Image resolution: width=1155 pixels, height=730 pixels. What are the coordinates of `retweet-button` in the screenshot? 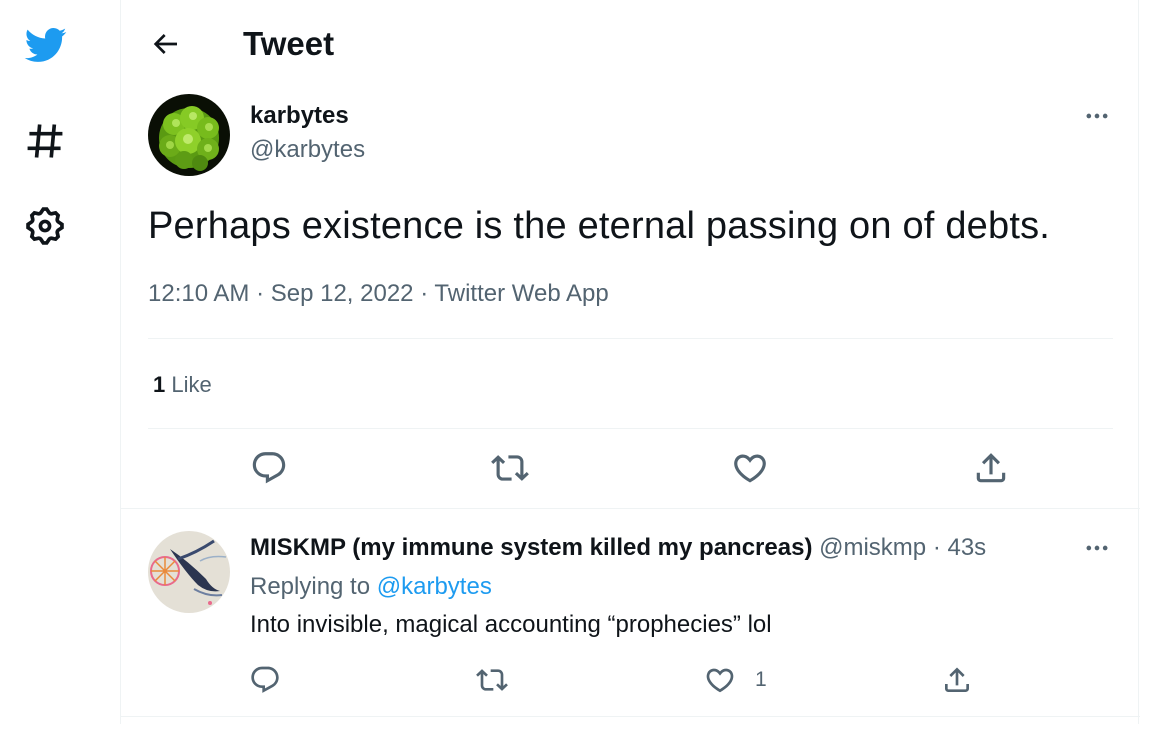 It's located at (510, 468).